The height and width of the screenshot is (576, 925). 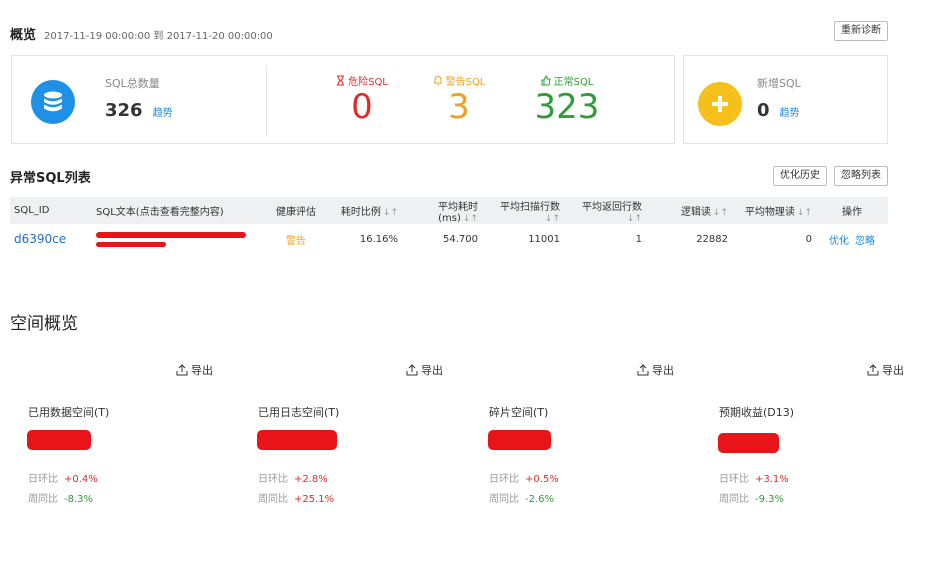 What do you see at coordinates (296, 499) in the screenshot?
I see `week-ratio: 周同比 +25.1%` at bounding box center [296, 499].